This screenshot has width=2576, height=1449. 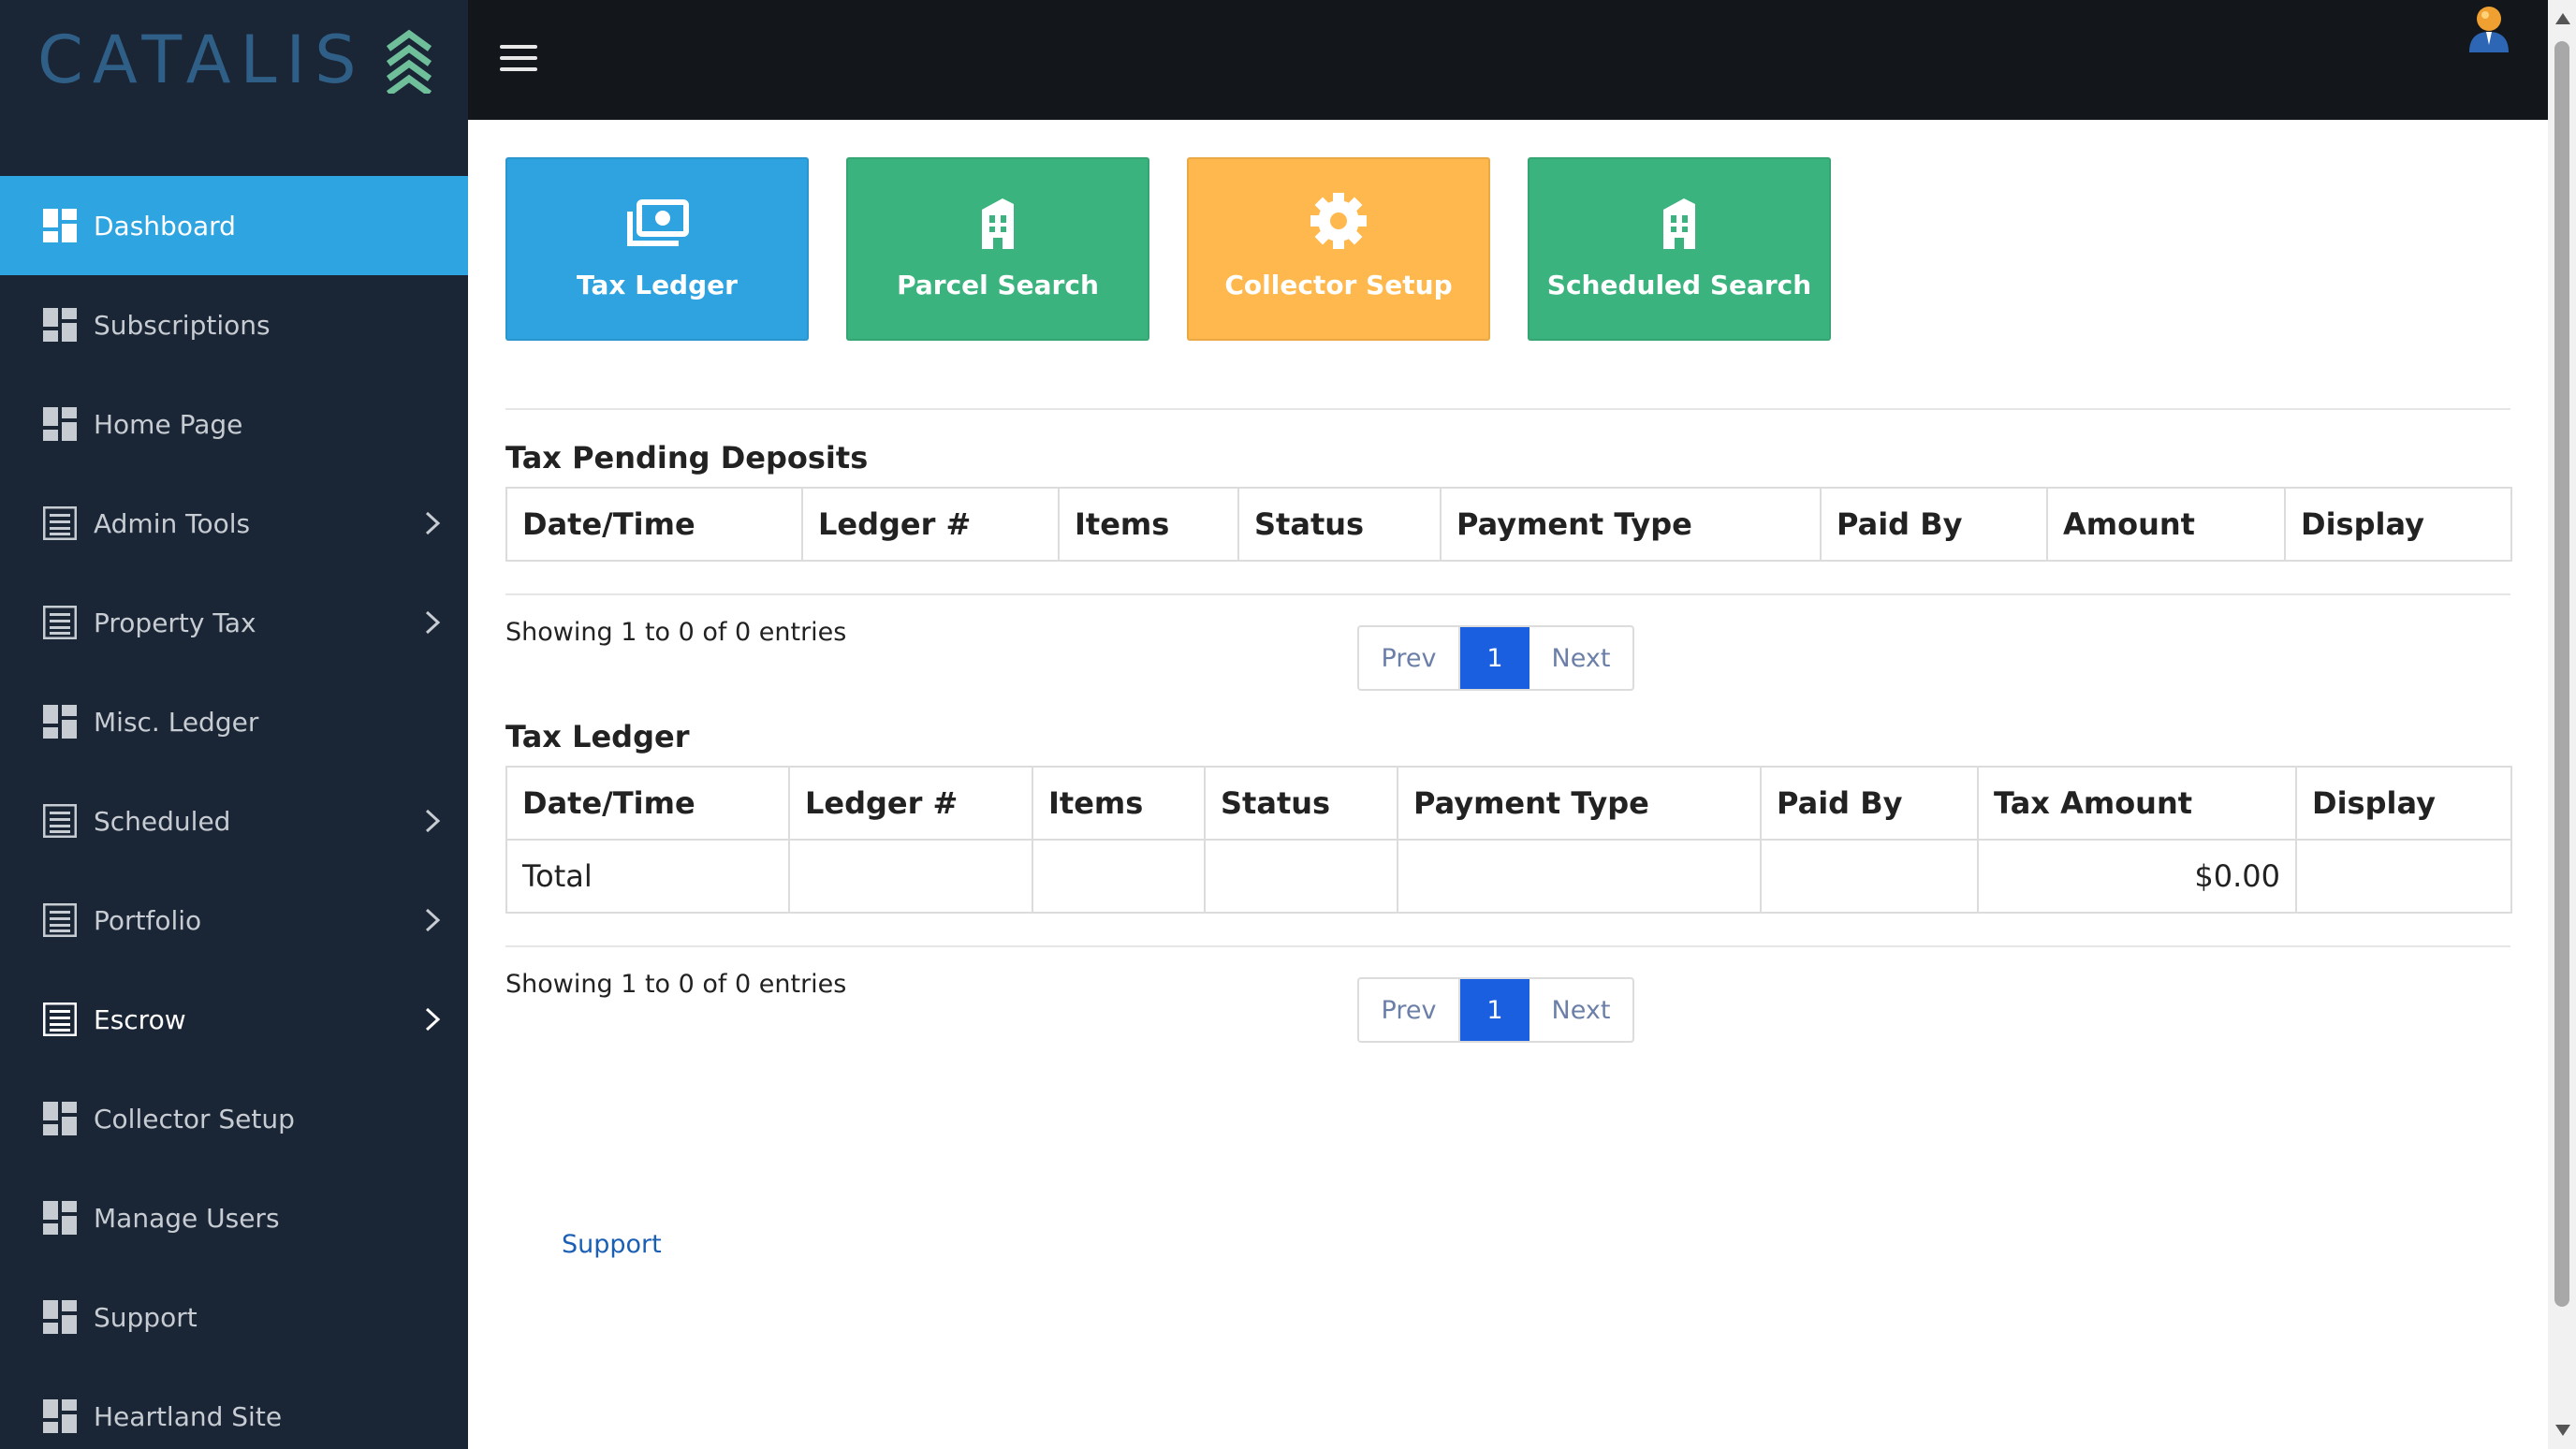 I want to click on sidebar-item-scheduled: Scheduled, so click(x=234, y=821).